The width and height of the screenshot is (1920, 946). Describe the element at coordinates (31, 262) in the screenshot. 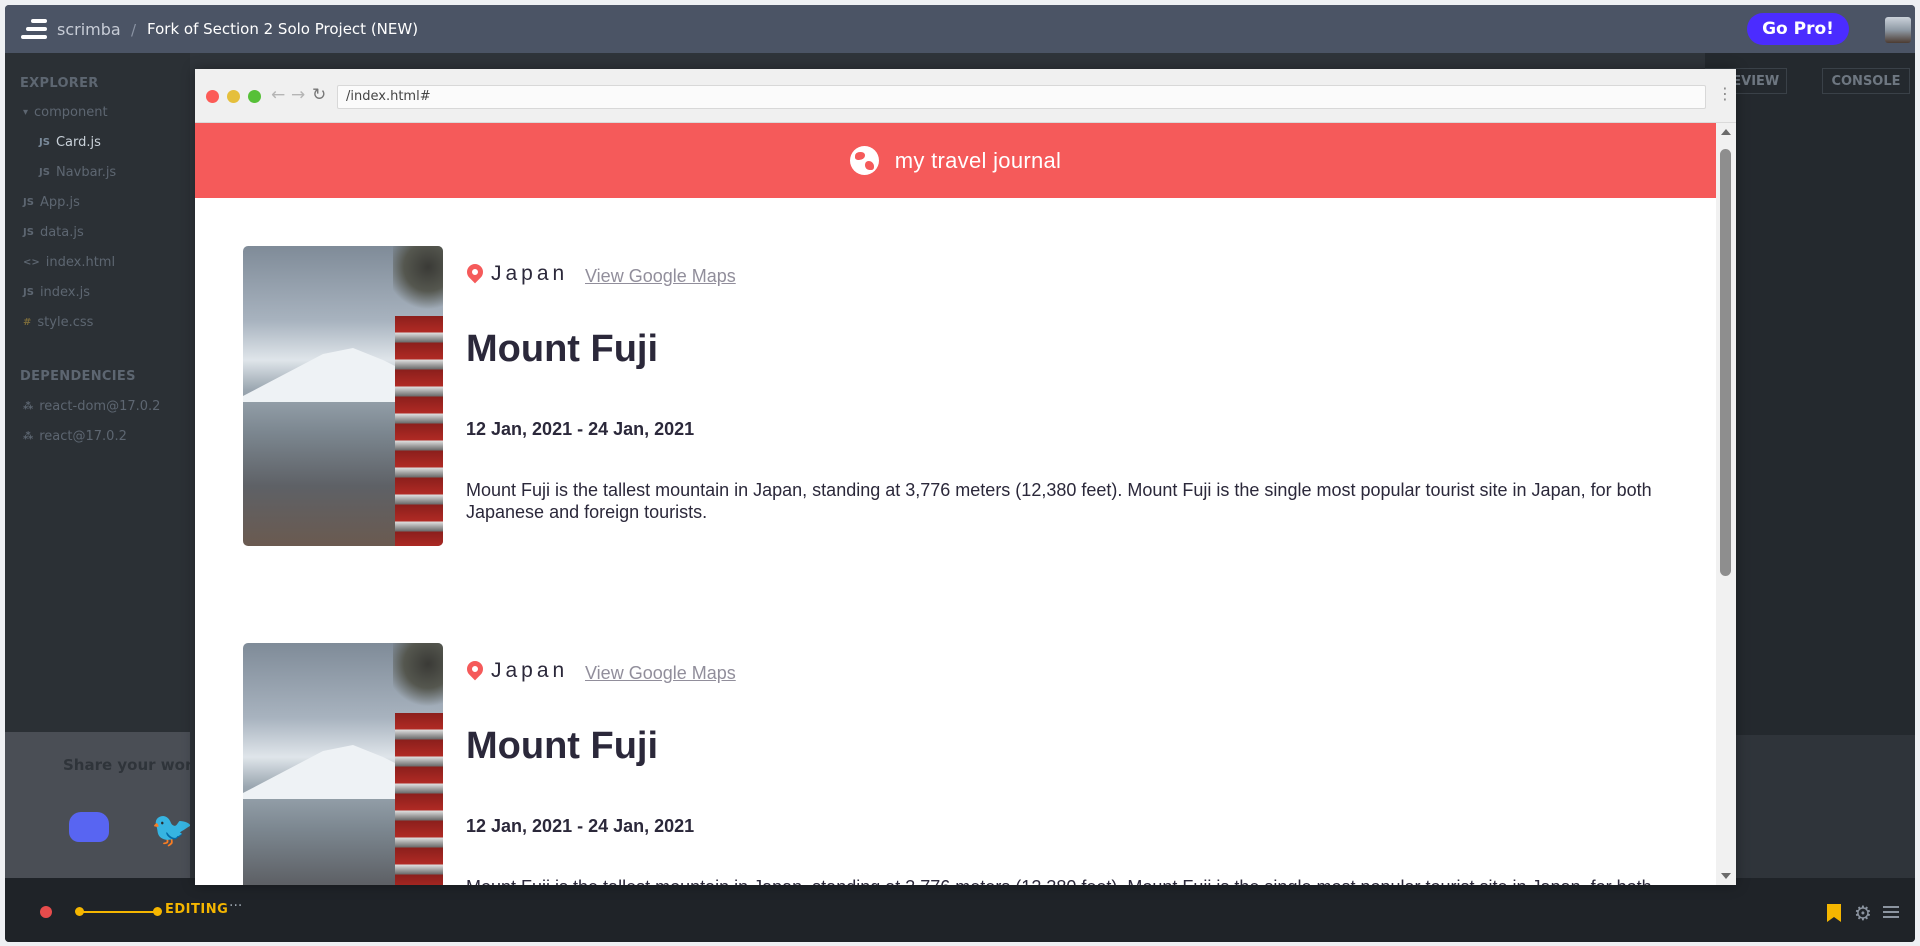

I see `html-file-icon: <>` at that location.